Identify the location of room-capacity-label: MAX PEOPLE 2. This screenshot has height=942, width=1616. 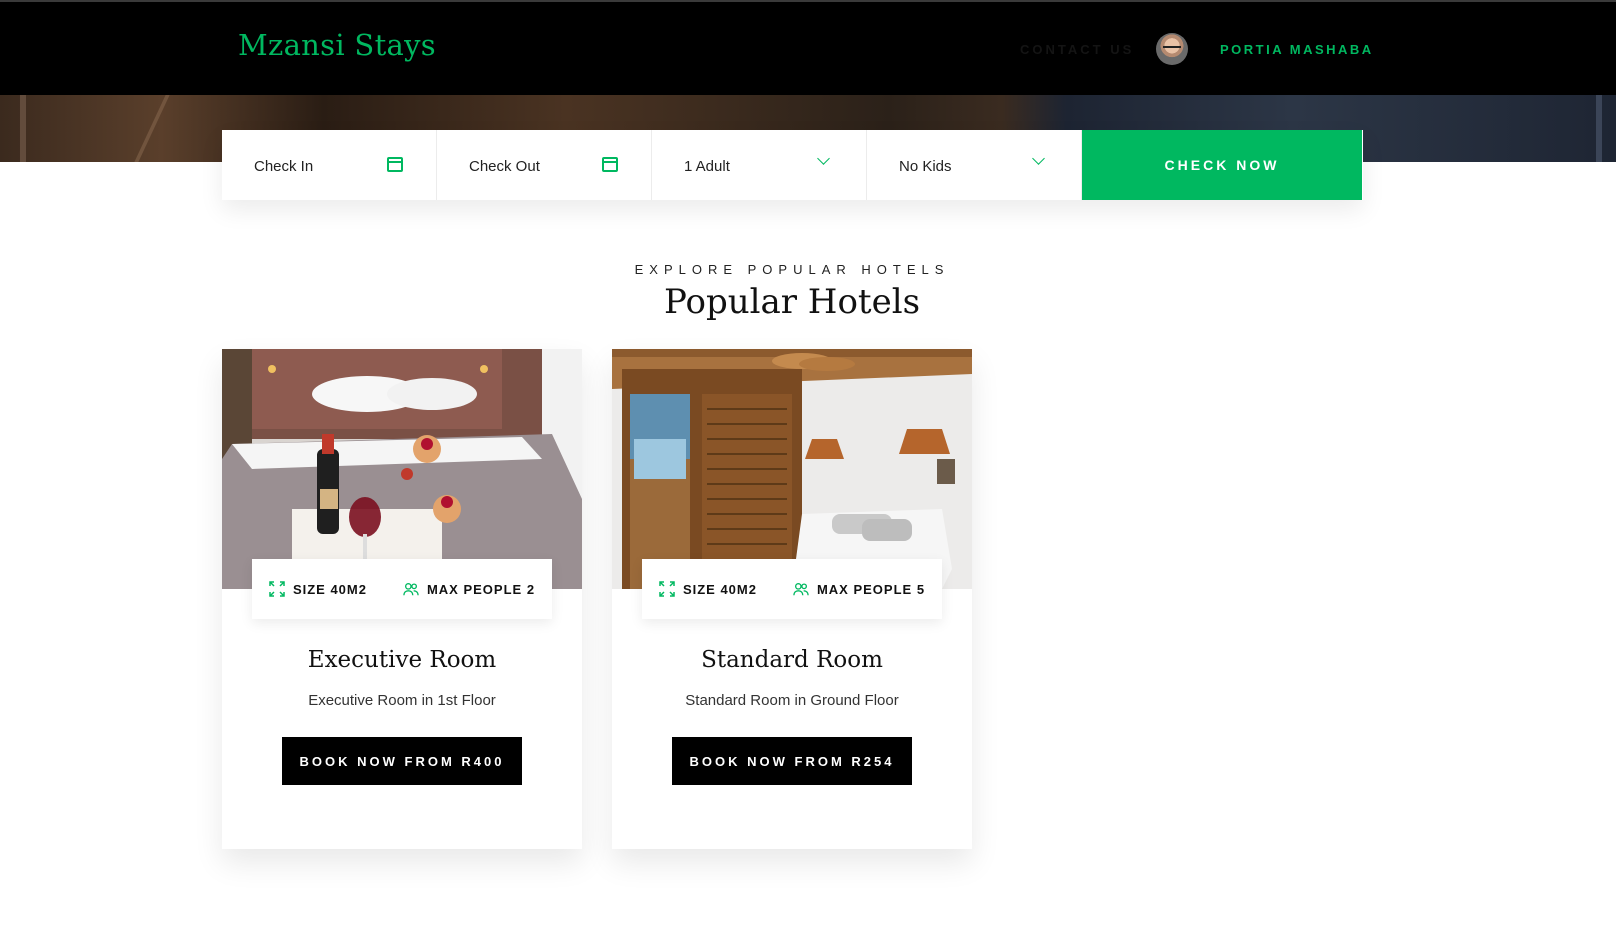
(481, 589).